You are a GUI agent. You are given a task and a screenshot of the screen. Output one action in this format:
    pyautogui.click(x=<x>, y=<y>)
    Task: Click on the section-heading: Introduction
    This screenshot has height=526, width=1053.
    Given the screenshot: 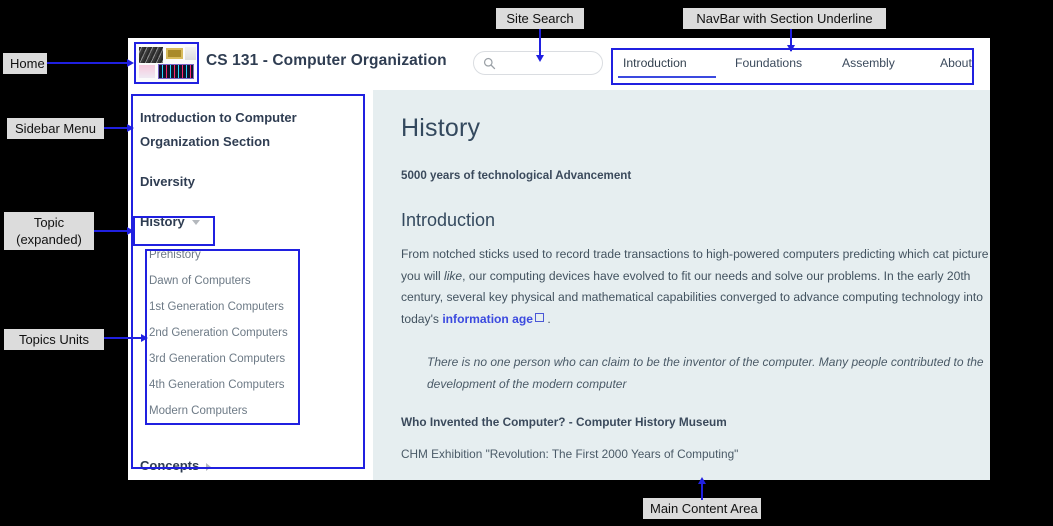 What is the action you would take?
    pyautogui.click(x=448, y=220)
    